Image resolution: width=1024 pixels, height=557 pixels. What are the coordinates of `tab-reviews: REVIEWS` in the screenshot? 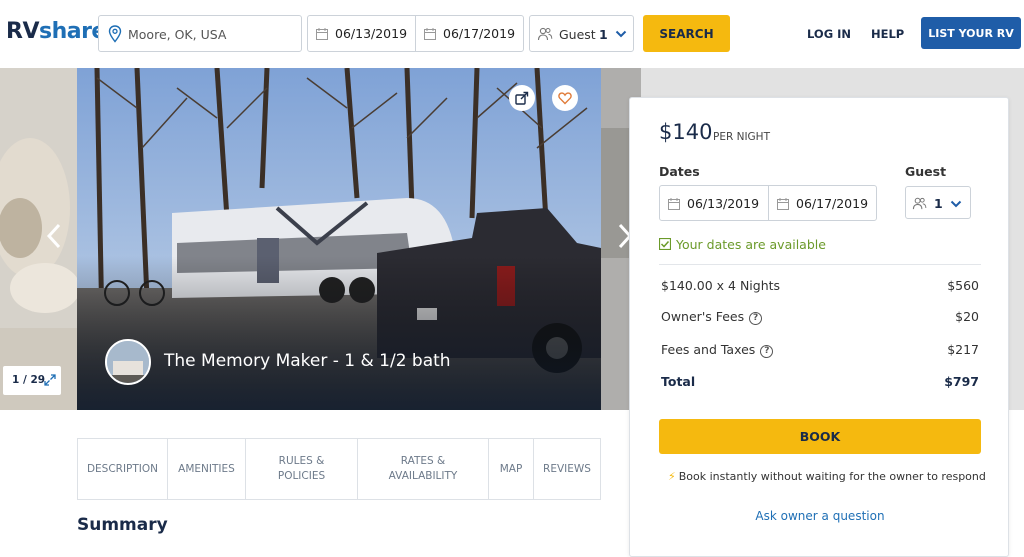 It's located at (567, 469).